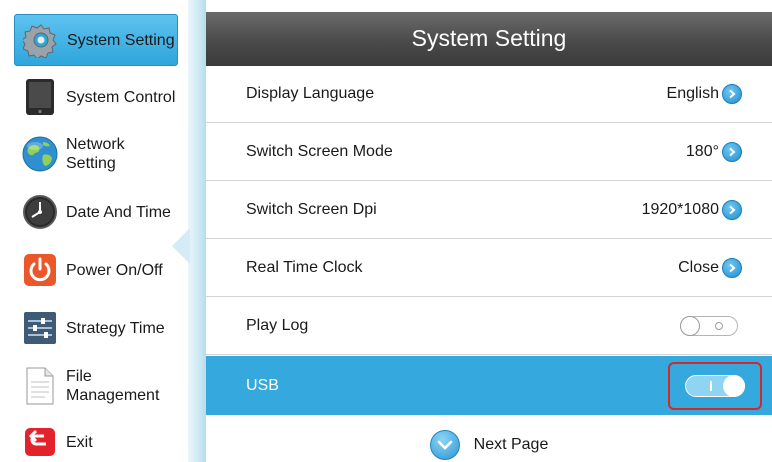 Image resolution: width=772 pixels, height=462 pixels. What do you see at coordinates (181, 246) in the screenshot?
I see `selection-pointer` at bounding box center [181, 246].